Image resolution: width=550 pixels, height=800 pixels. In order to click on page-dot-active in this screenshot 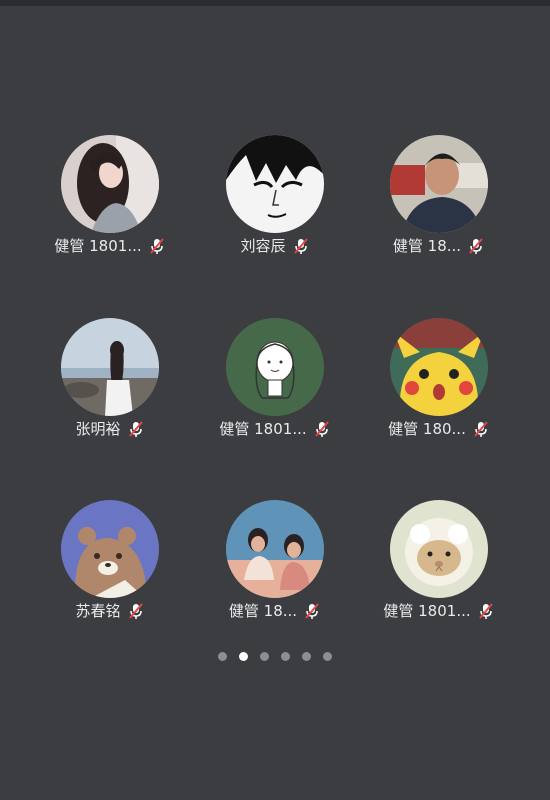, I will do `click(243, 656)`.